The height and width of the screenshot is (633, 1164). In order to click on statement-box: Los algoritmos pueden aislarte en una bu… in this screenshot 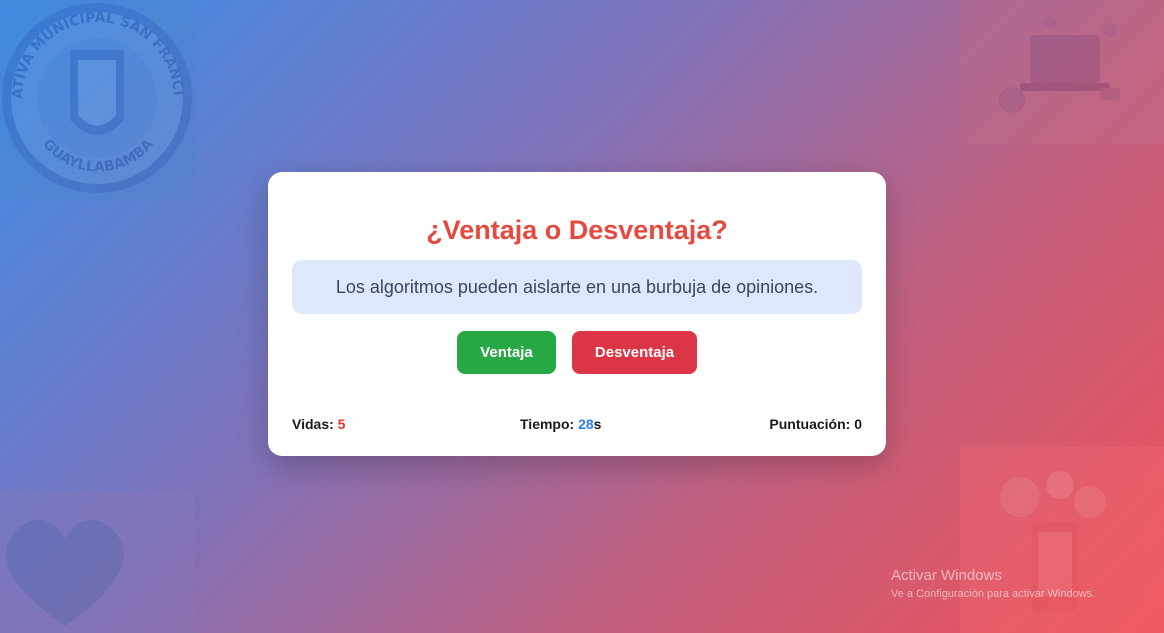, I will do `click(577, 287)`.